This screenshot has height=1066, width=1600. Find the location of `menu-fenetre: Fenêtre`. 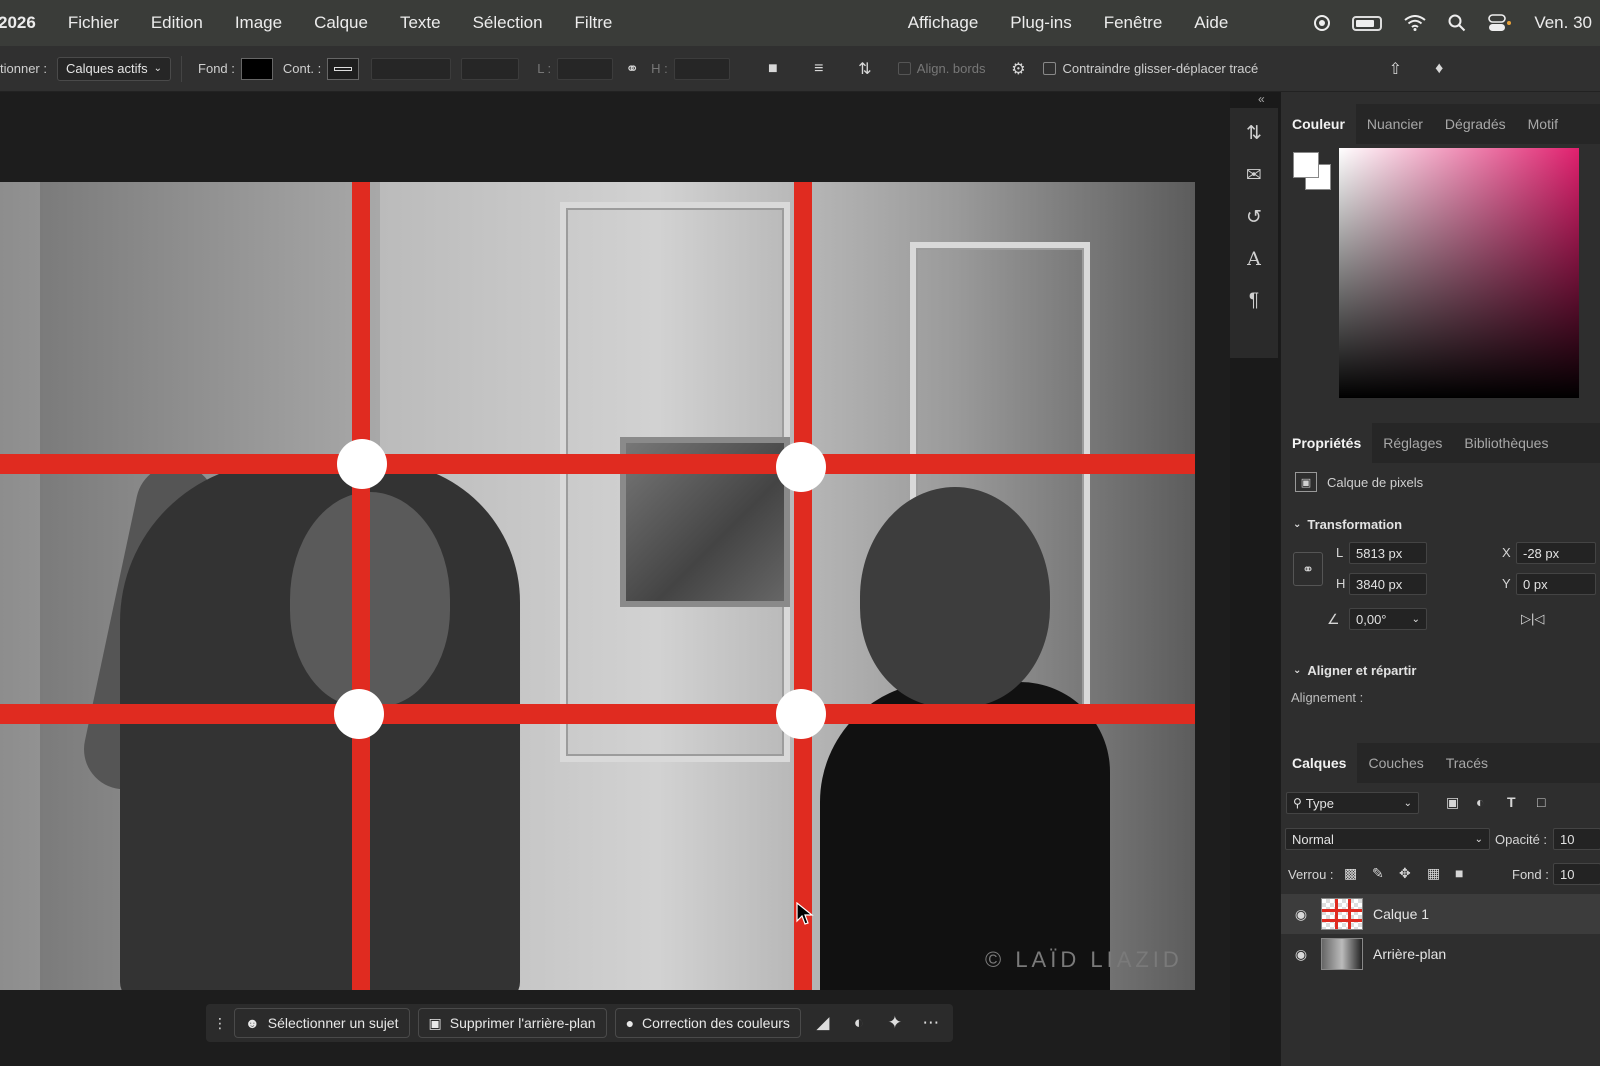

menu-fenetre: Fenêtre is located at coordinates (1133, 23).